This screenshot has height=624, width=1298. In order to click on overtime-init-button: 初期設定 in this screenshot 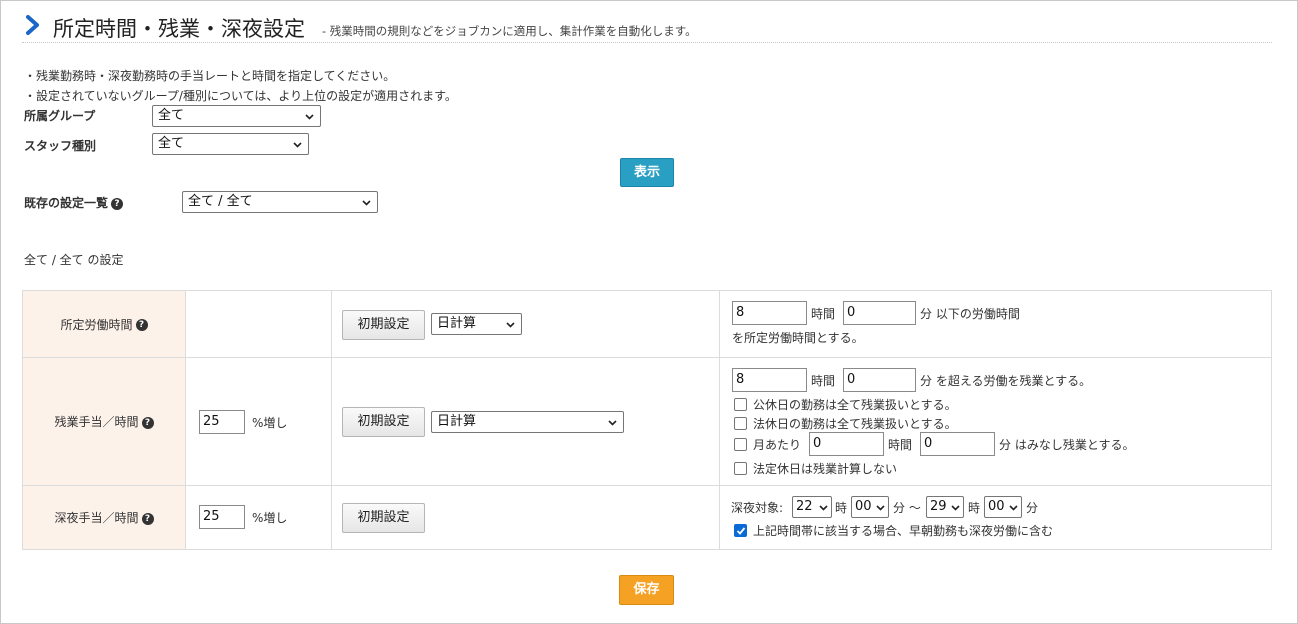, I will do `click(383, 422)`.